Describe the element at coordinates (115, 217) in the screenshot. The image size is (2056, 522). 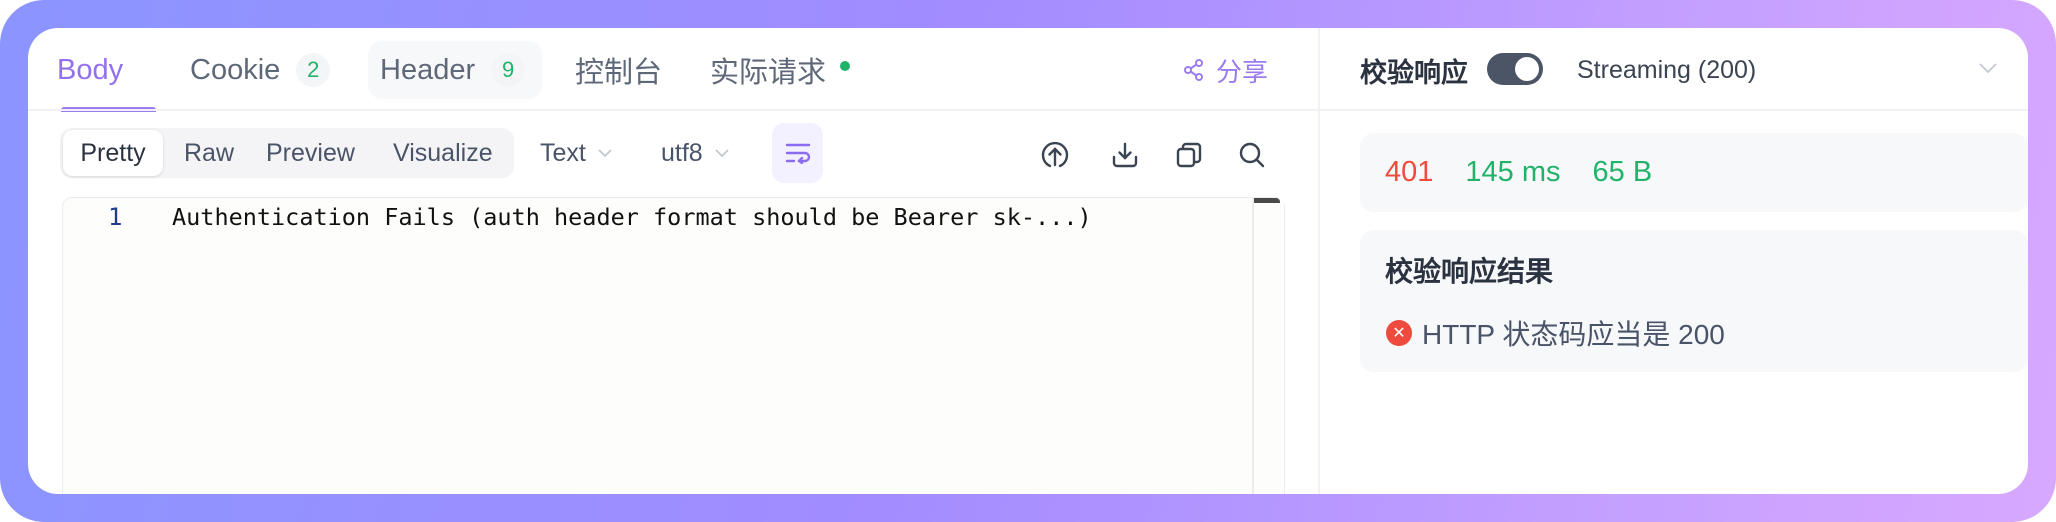
I see `line-number: 1` at that location.